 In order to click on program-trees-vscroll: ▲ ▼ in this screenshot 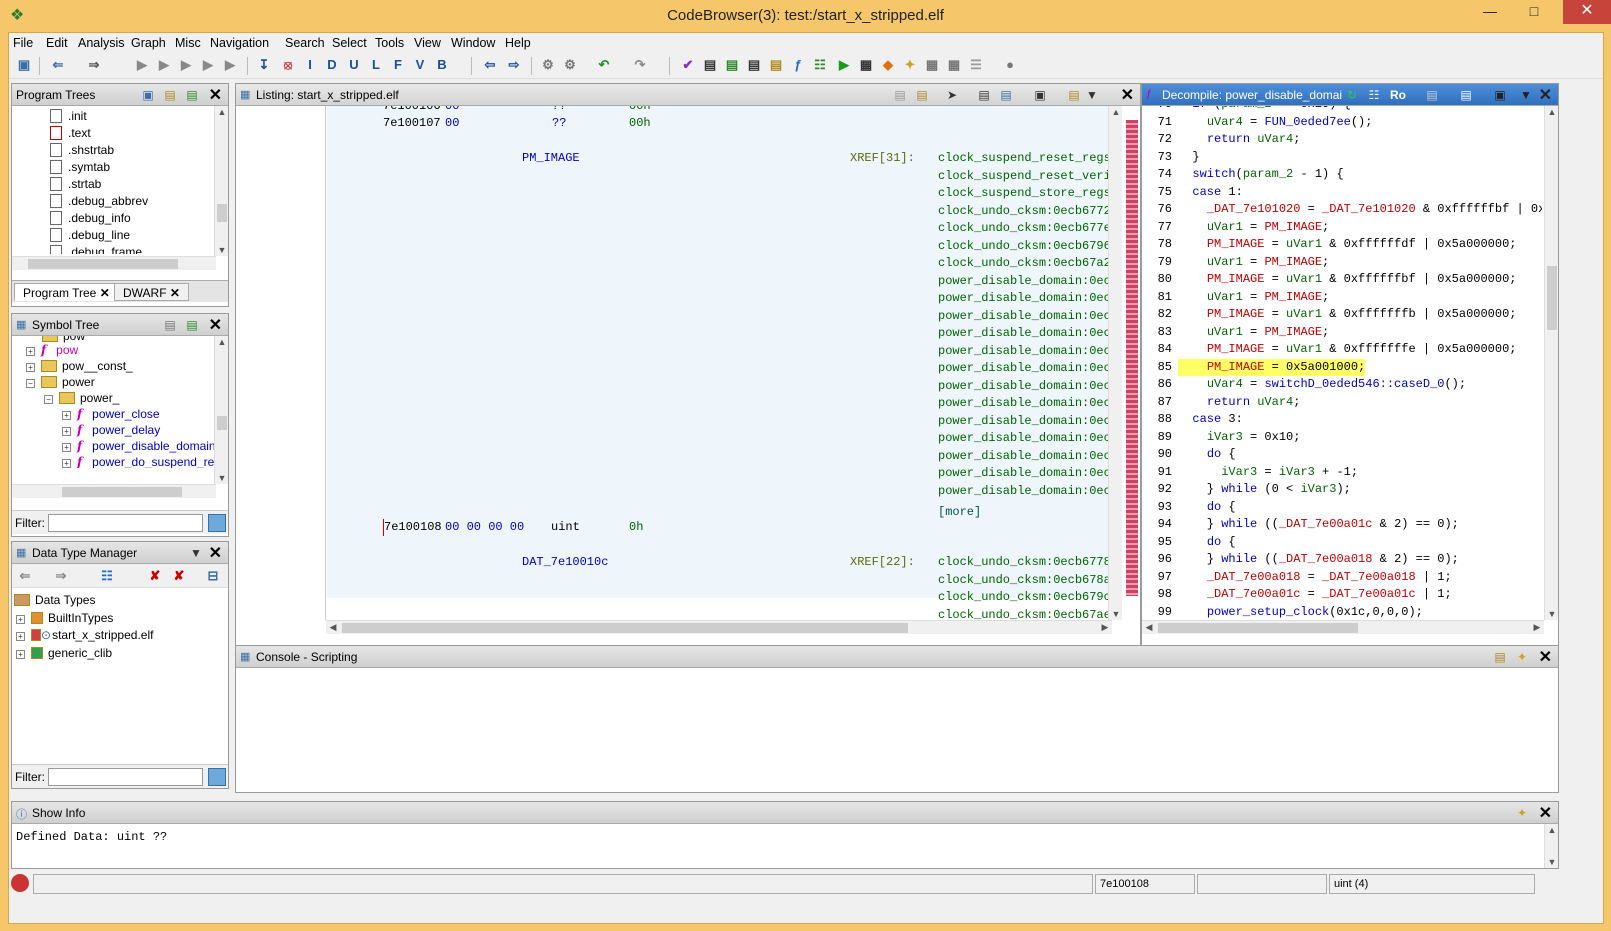, I will do `click(221, 181)`.